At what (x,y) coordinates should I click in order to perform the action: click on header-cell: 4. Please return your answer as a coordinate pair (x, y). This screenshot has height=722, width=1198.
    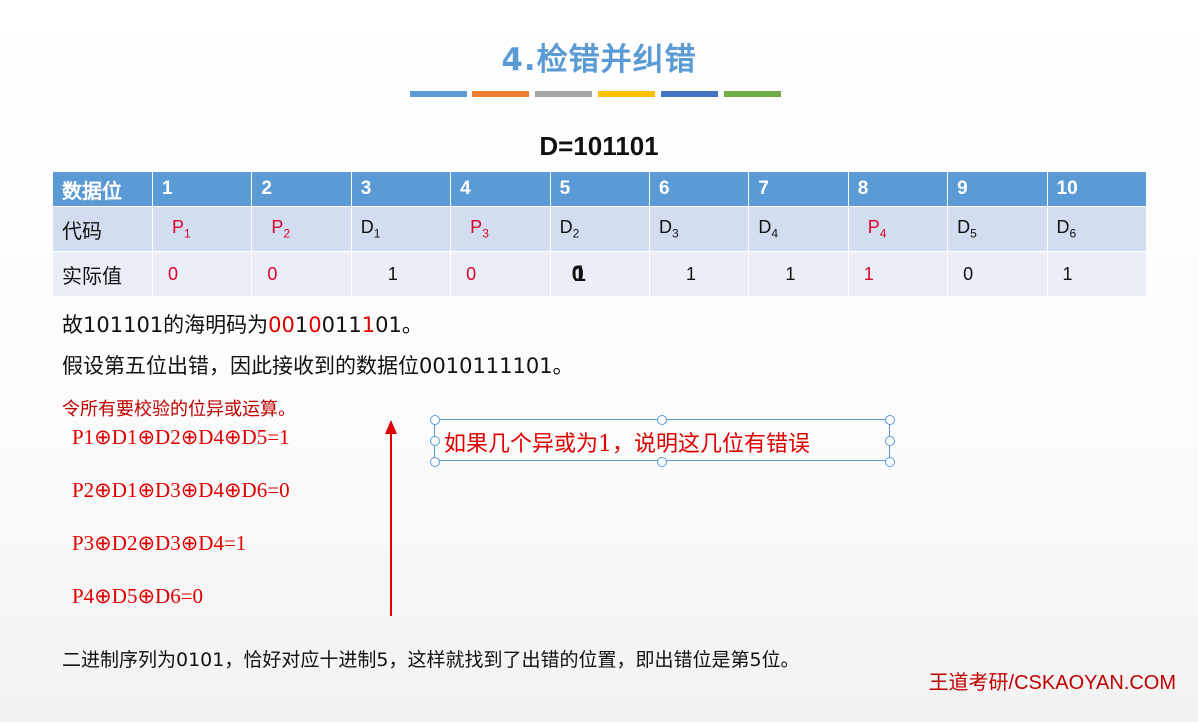
    Looking at the image, I should click on (500, 189).